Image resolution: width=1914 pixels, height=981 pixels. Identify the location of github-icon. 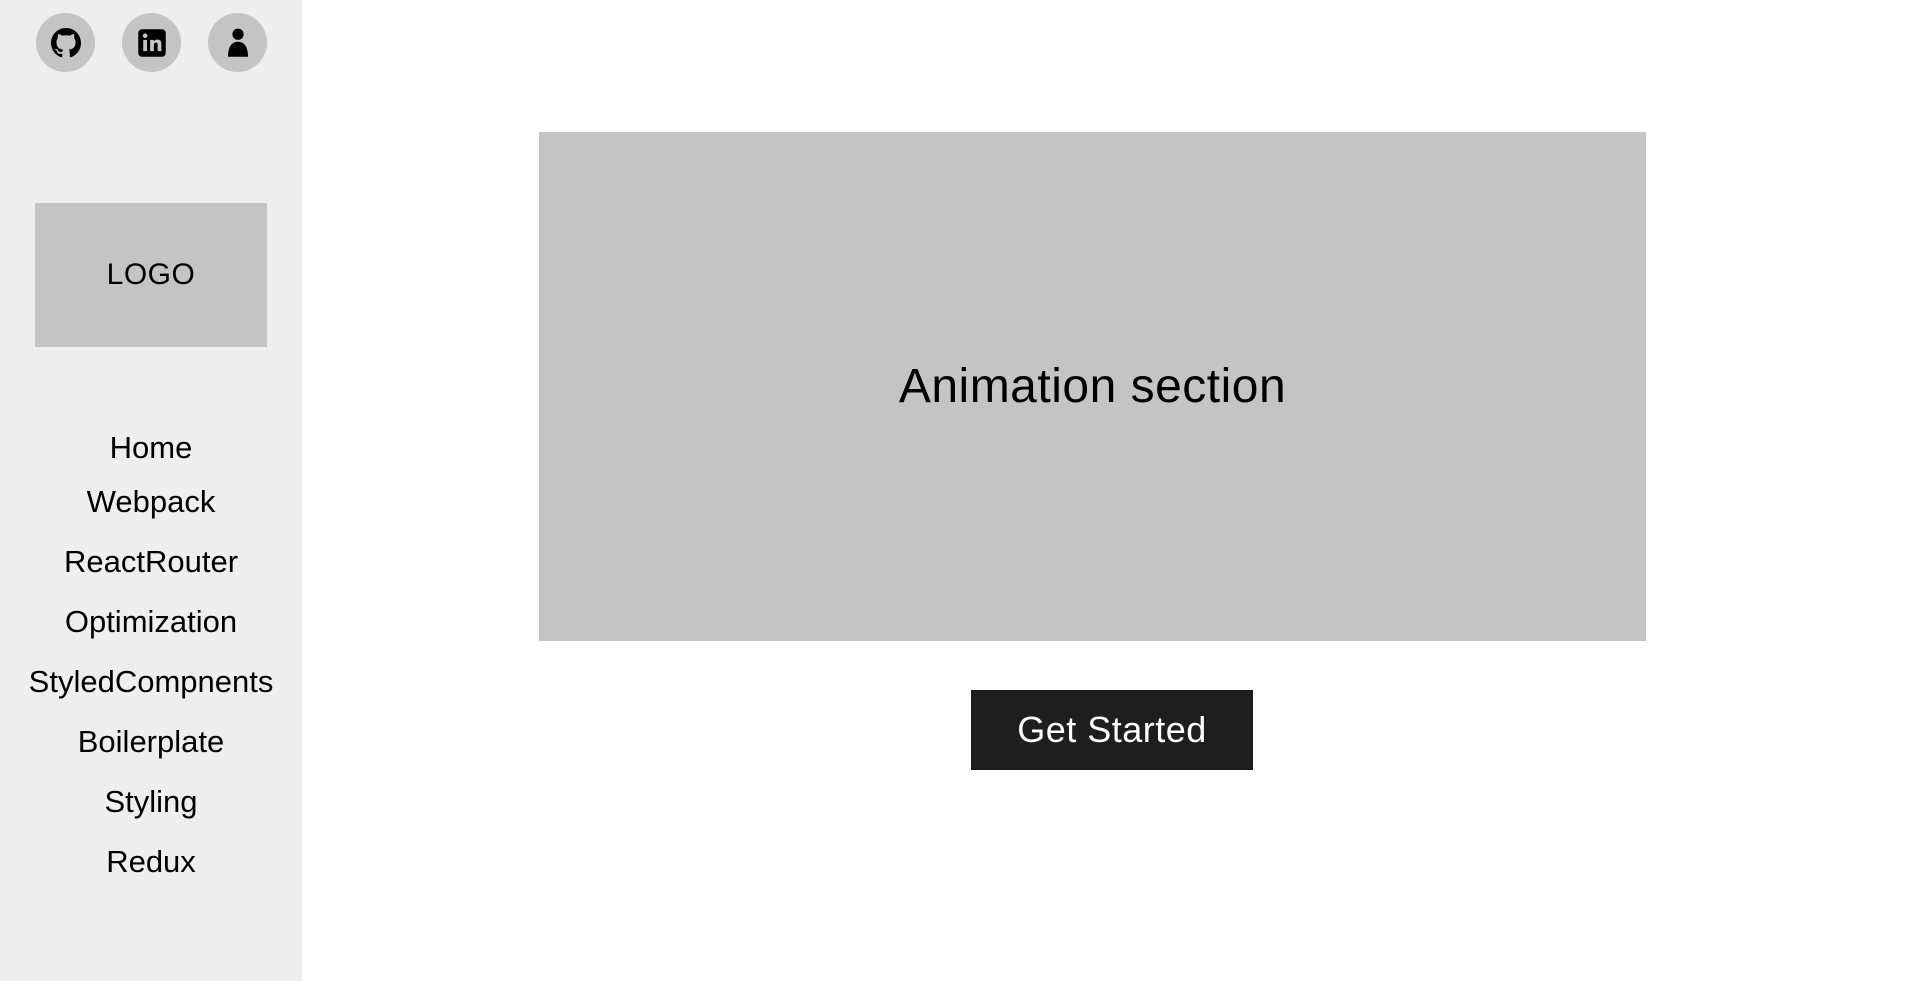
(65, 42).